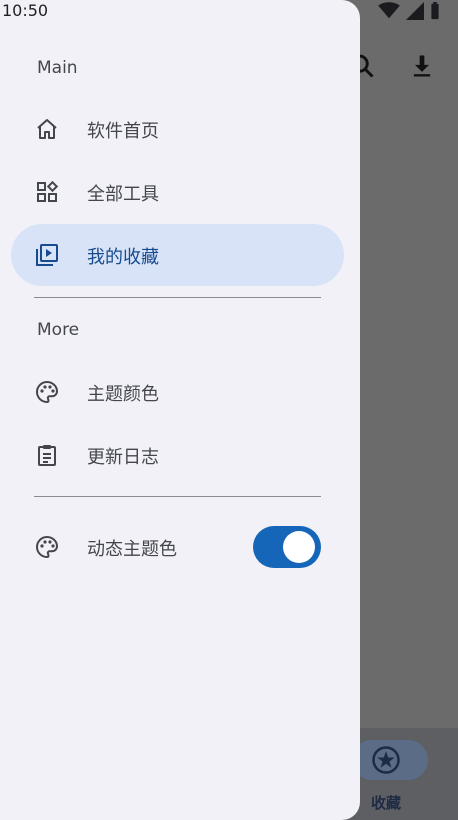  I want to click on status-bar: 10:50, so click(229, 12).